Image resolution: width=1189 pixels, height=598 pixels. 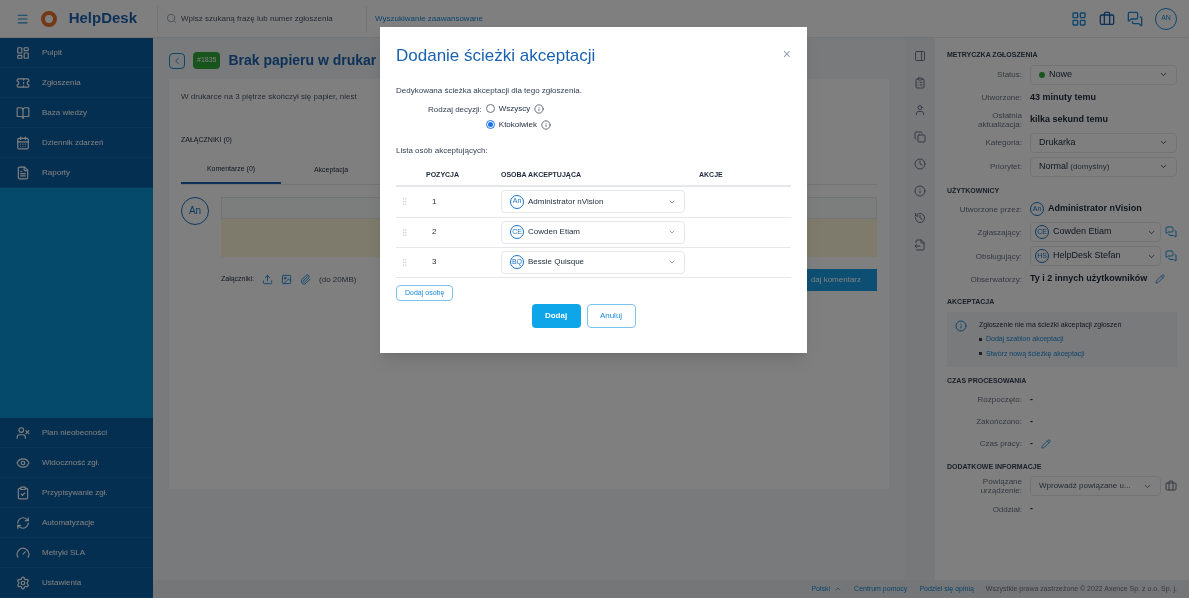 What do you see at coordinates (64, 552) in the screenshot?
I see `sidebar-label: Metryki SLA` at bounding box center [64, 552].